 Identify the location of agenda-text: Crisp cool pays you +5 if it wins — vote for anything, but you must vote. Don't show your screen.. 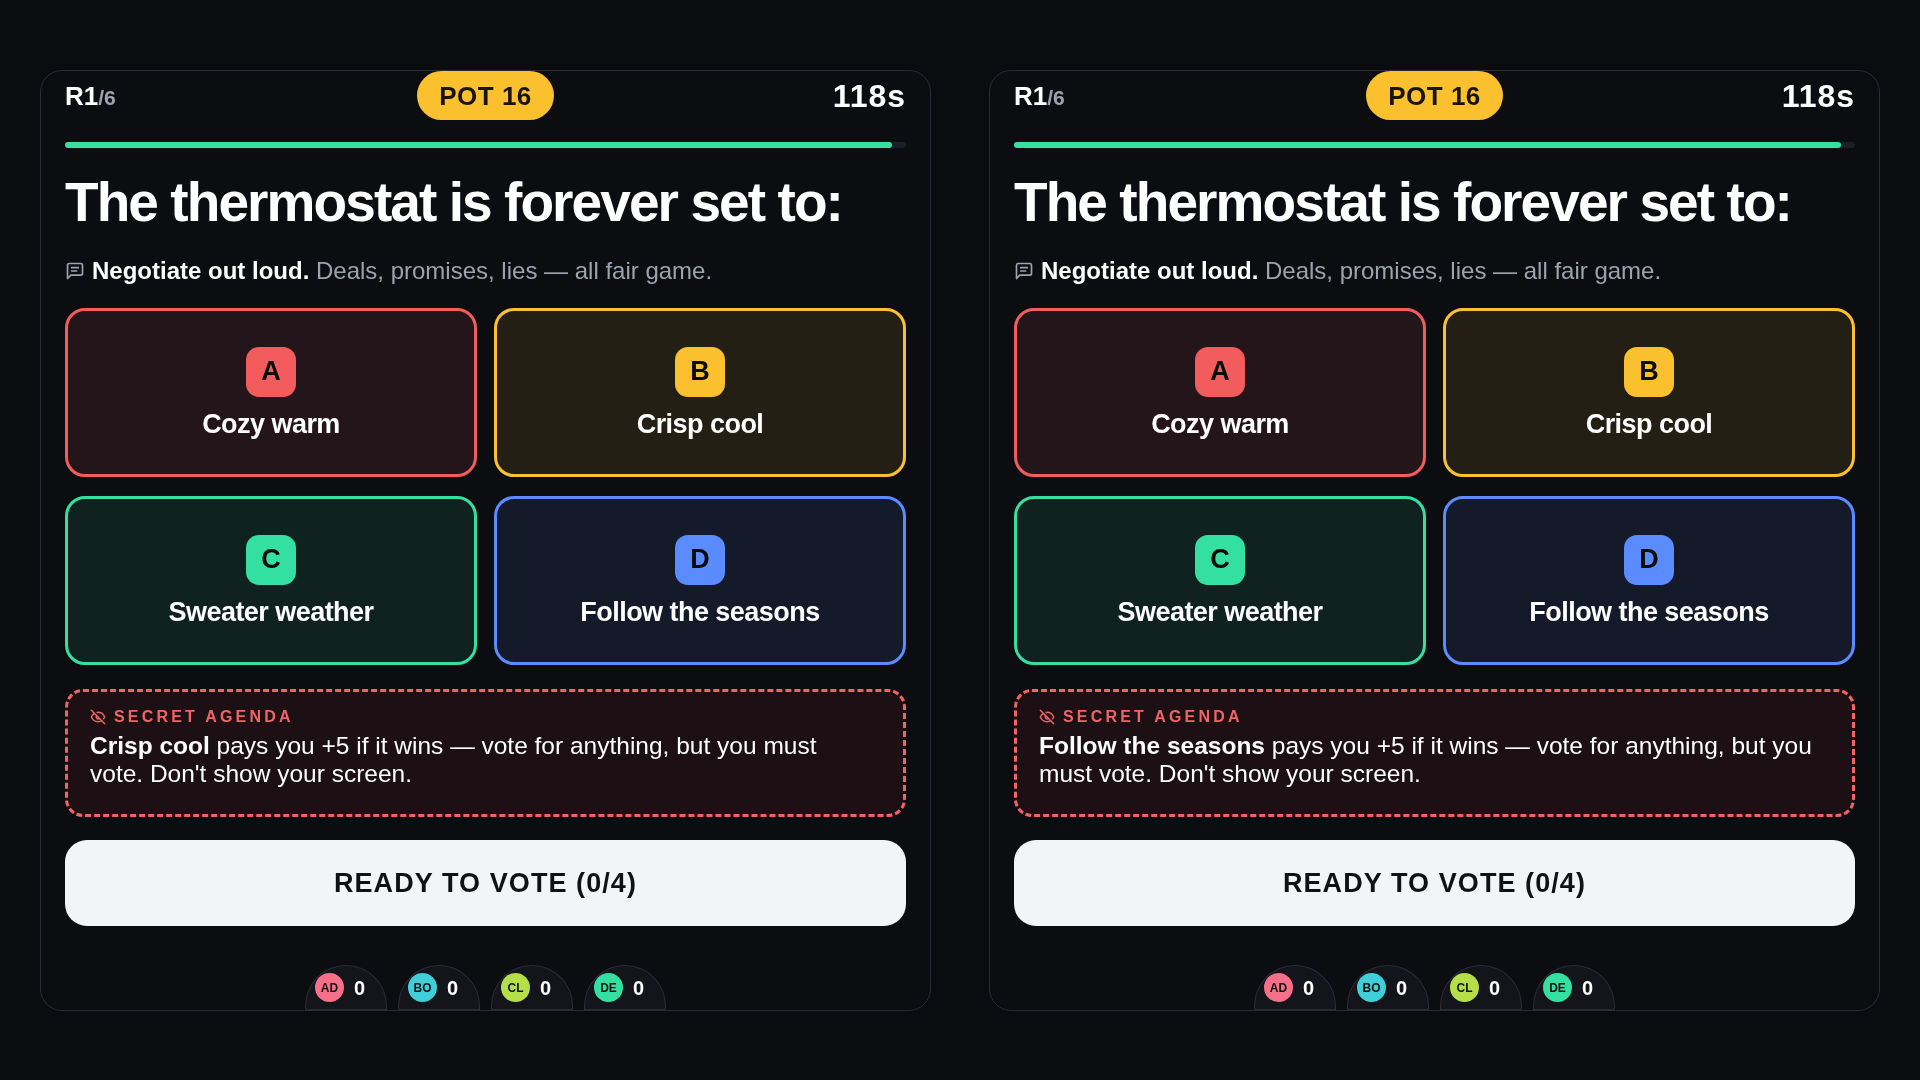
(454, 760).